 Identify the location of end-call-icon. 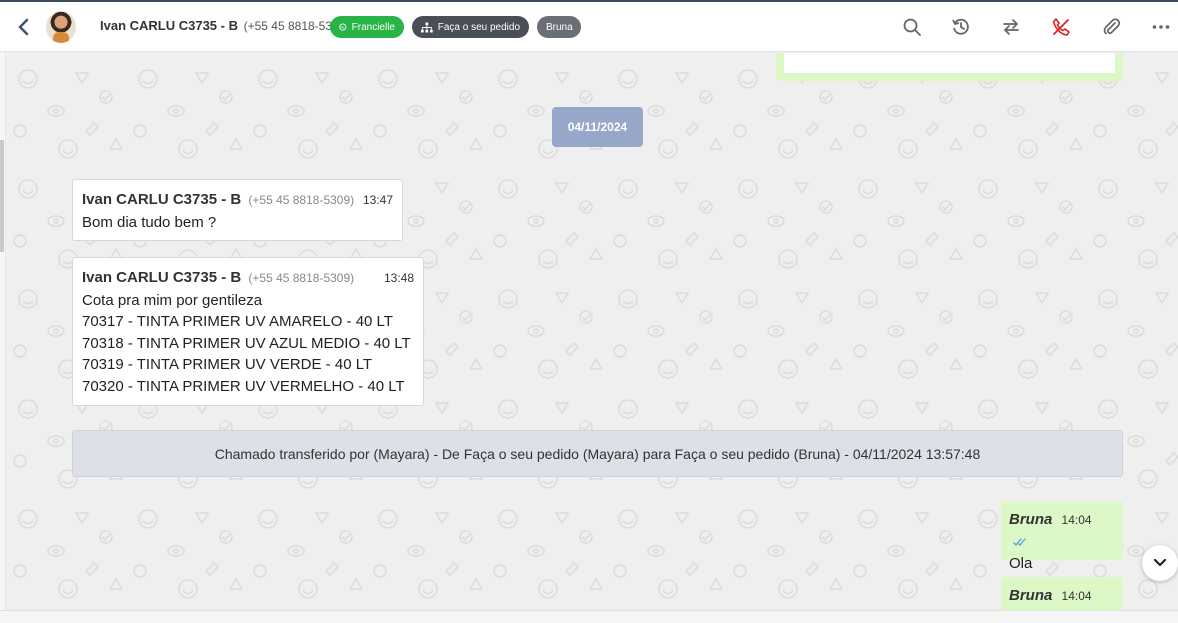
(1061, 27).